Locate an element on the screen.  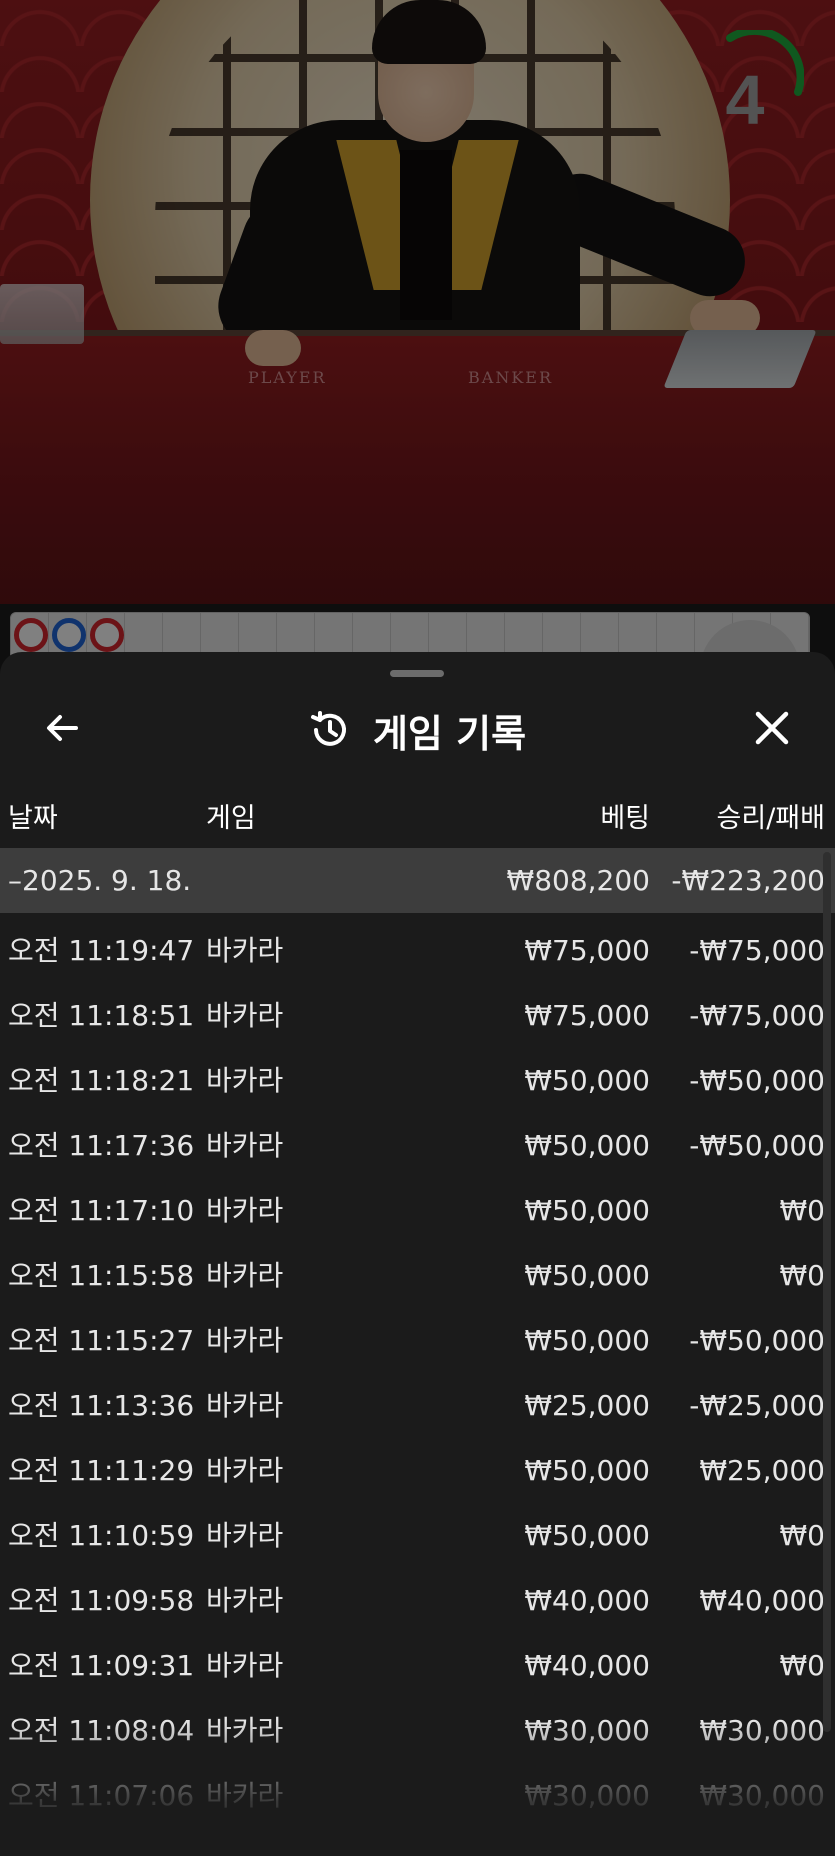
row-time: 오전 11:17:10 is located at coordinates (101, 1210).